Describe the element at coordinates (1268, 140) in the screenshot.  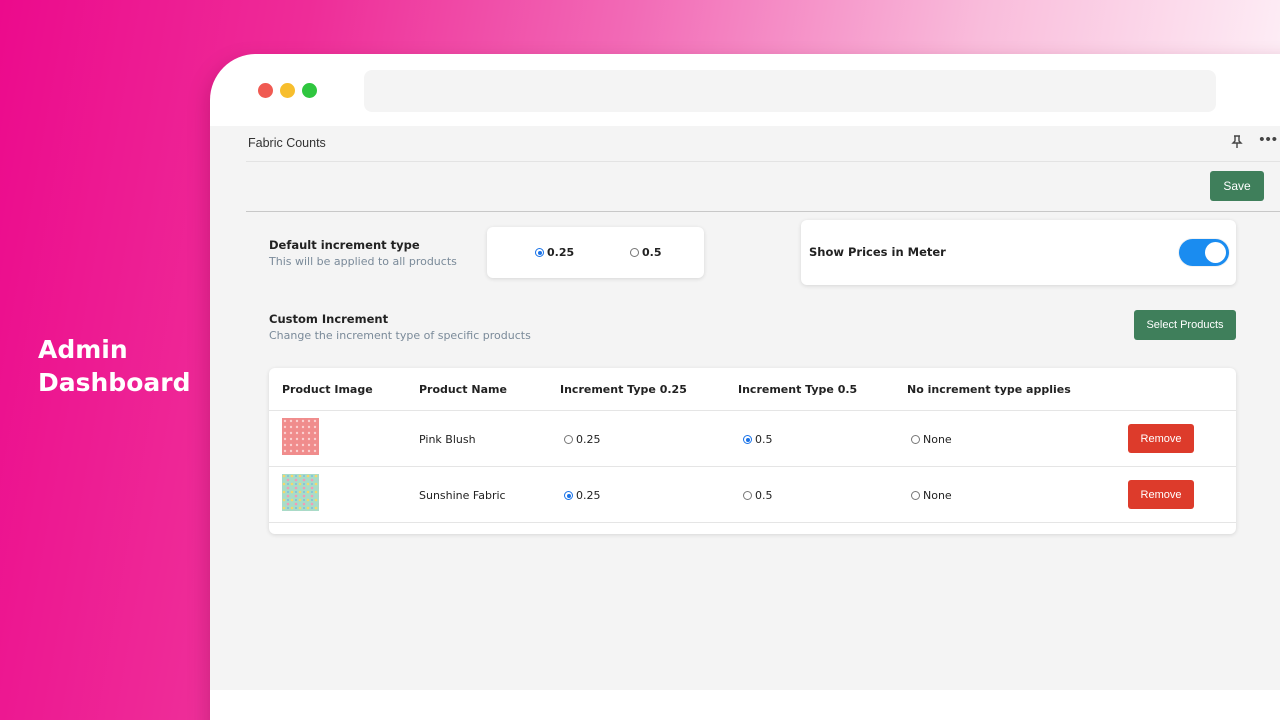
I see `more-options-icon: •••` at that location.